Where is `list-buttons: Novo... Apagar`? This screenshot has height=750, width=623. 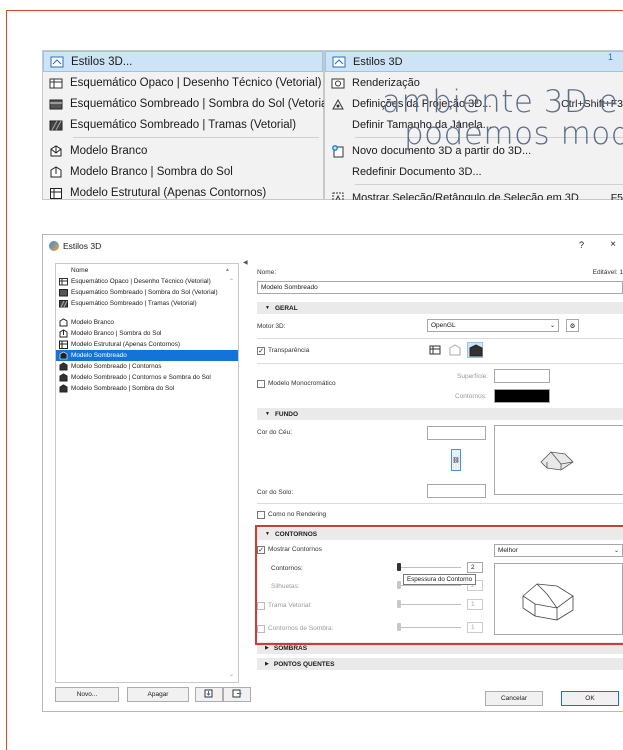 list-buttons: Novo... Apagar is located at coordinates (153, 696).